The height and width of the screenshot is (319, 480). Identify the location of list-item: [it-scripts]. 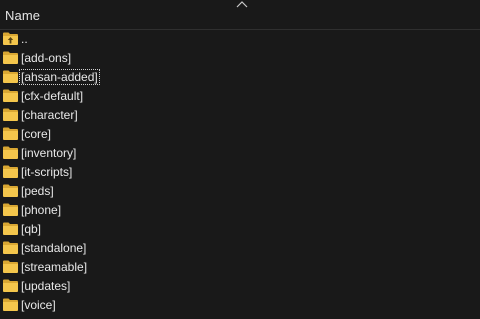
(240, 172).